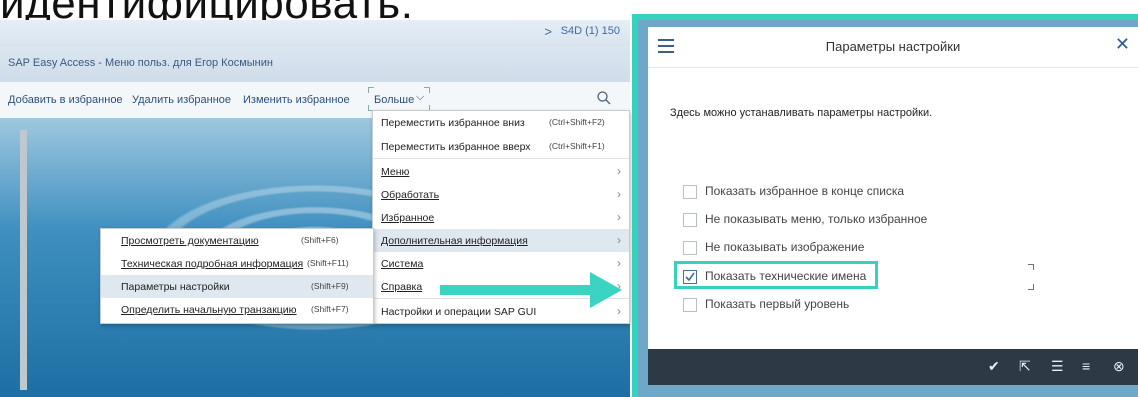 The width and height of the screenshot is (1138, 397). Describe the element at coordinates (776, 275) in the screenshot. I see `highlight-box` at that location.